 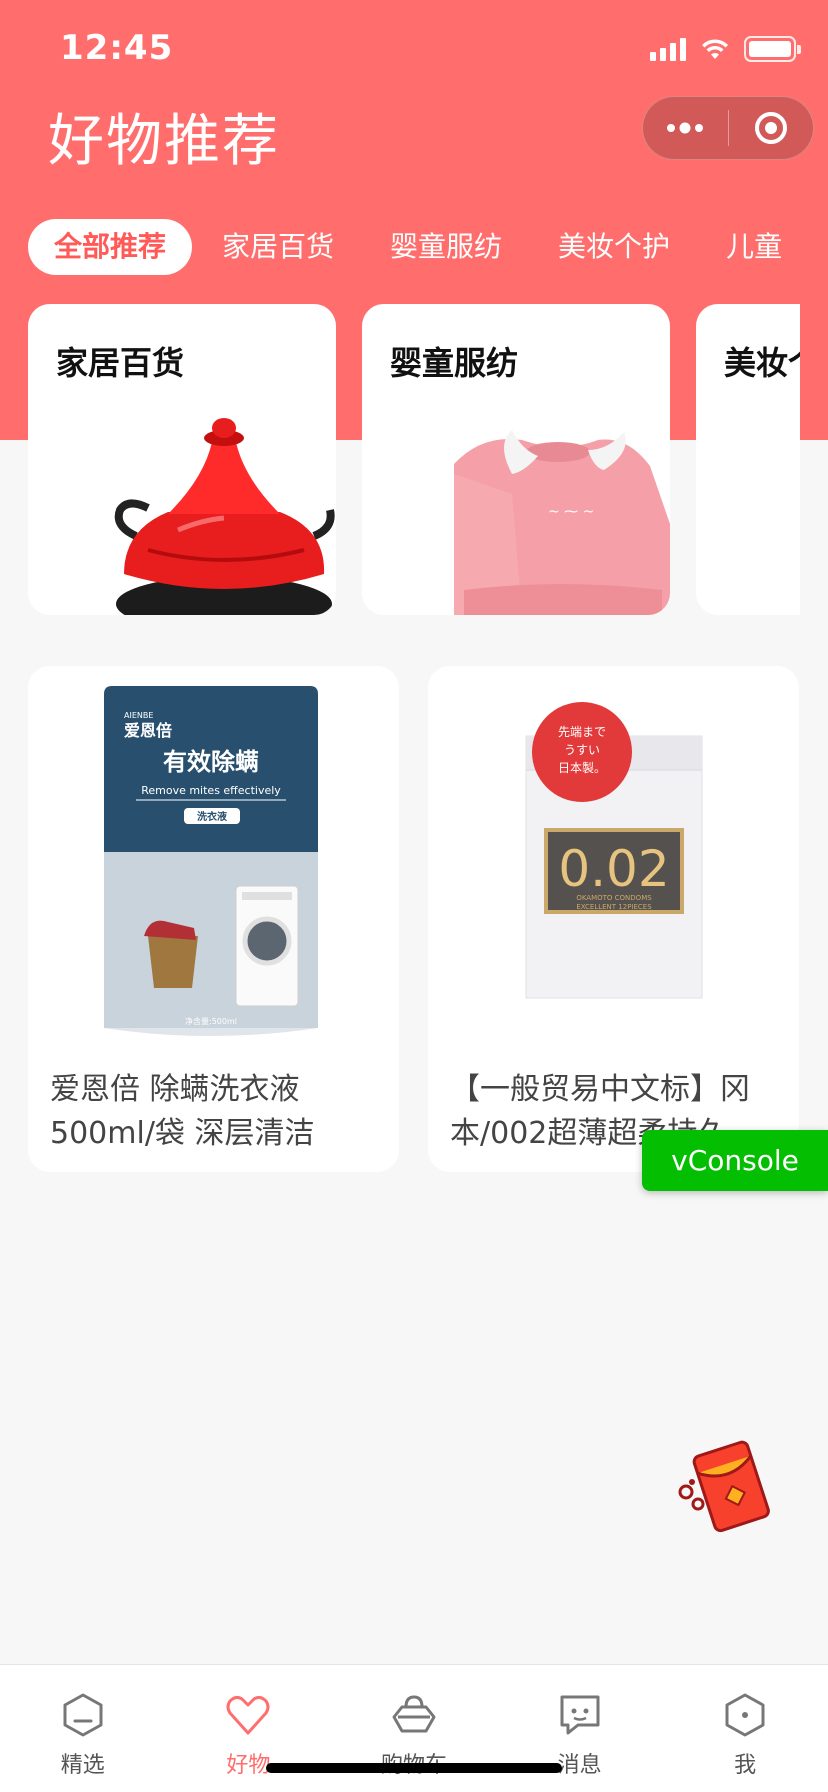 I want to click on tagine-pot-image, so click(x=224, y=516).